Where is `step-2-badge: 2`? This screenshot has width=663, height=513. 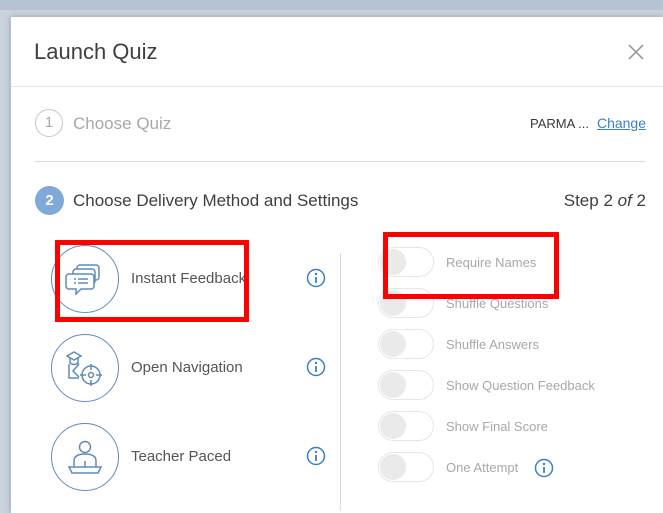 step-2-badge: 2 is located at coordinates (49, 200).